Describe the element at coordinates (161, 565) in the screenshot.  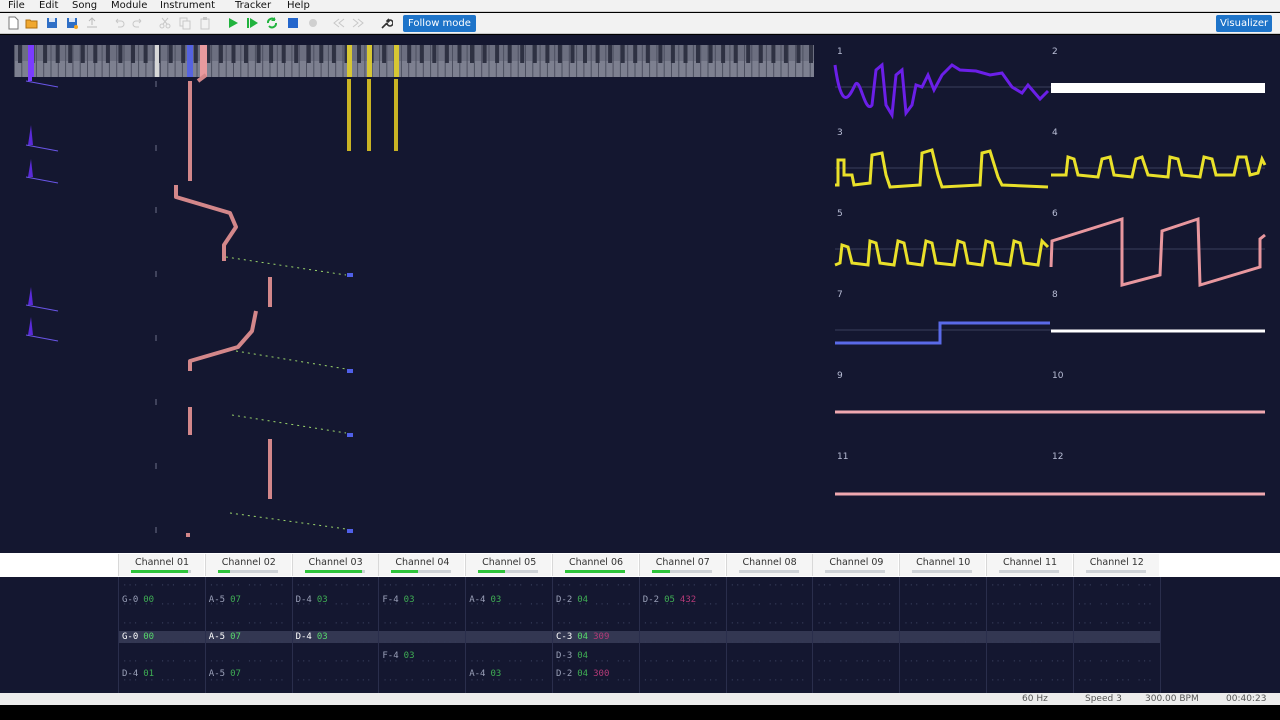
I see `channel-tab-01: Channel 01` at that location.